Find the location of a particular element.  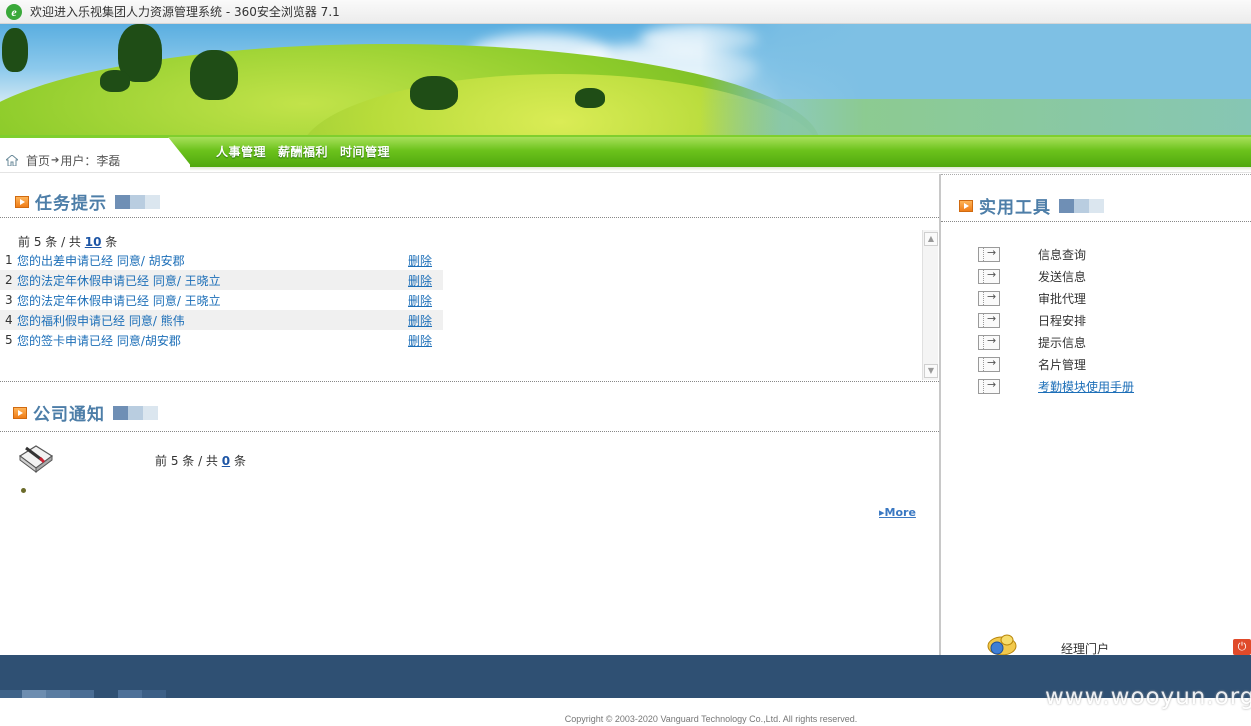

menu-item-time-management: 时间管理 is located at coordinates (365, 151).